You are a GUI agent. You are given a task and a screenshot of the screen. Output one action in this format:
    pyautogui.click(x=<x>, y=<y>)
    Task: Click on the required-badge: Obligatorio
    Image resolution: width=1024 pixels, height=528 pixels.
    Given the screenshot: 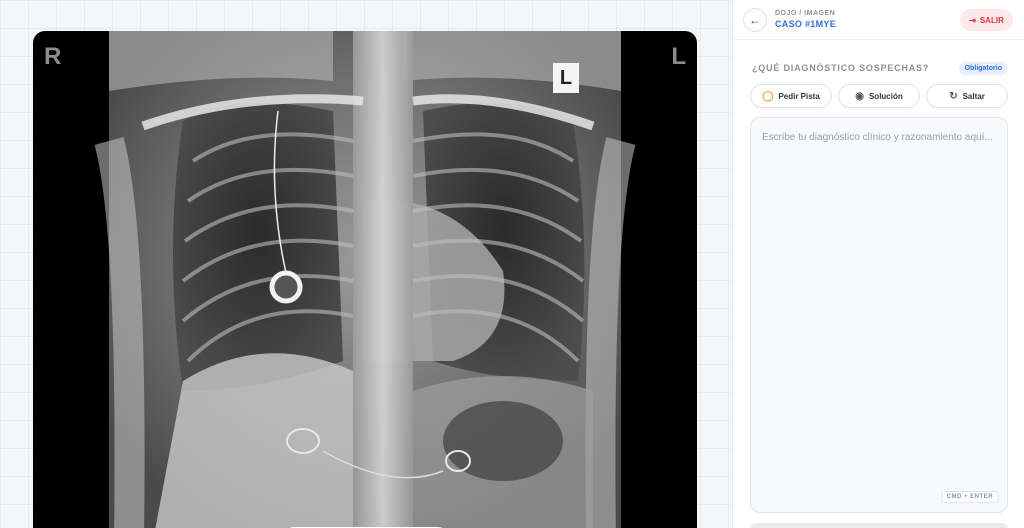 What is the action you would take?
    pyautogui.click(x=983, y=68)
    